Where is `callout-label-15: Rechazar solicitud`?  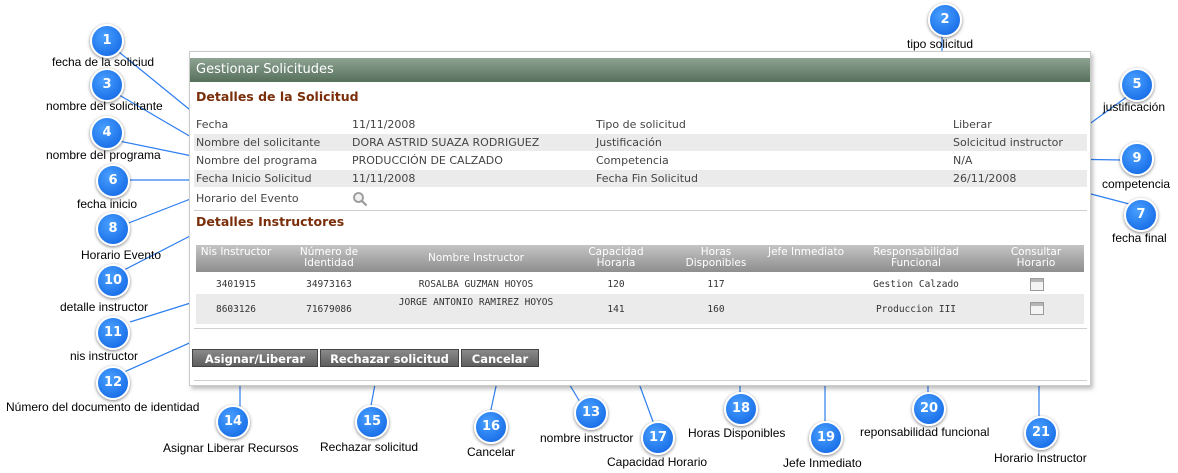
callout-label-15: Rechazar solicitud is located at coordinates (369, 447).